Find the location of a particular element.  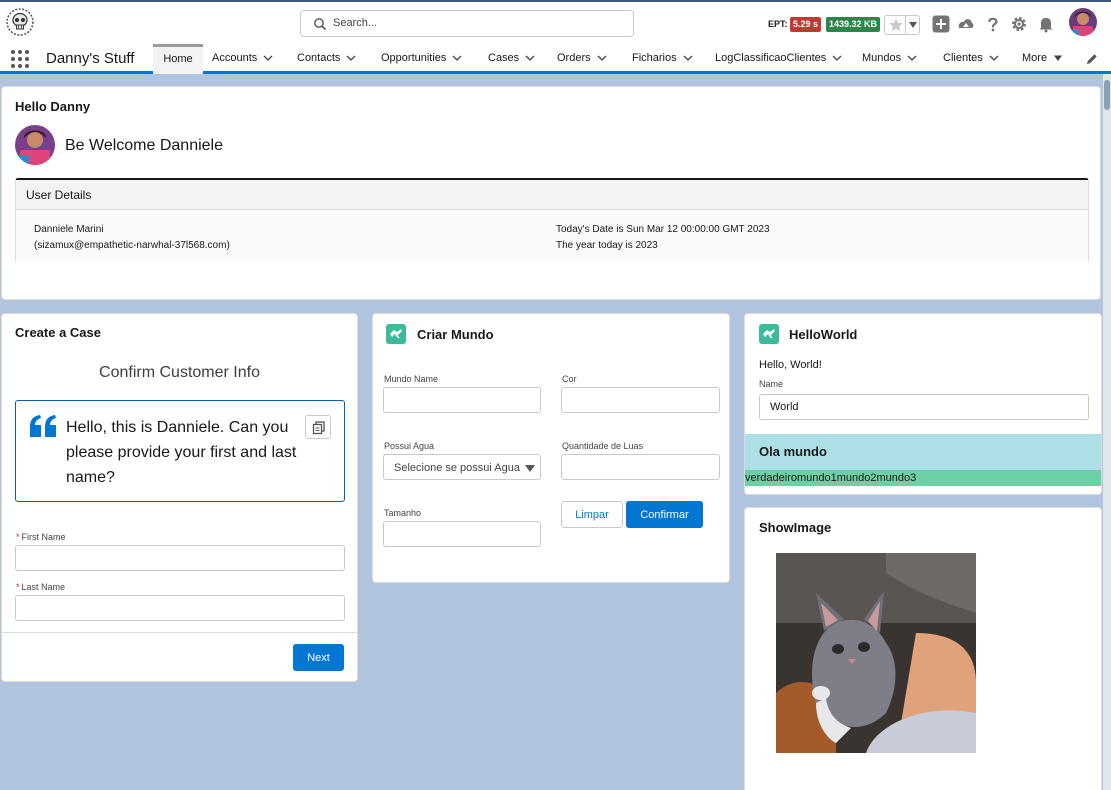

org-logo-skull-icon is located at coordinates (20, 22).